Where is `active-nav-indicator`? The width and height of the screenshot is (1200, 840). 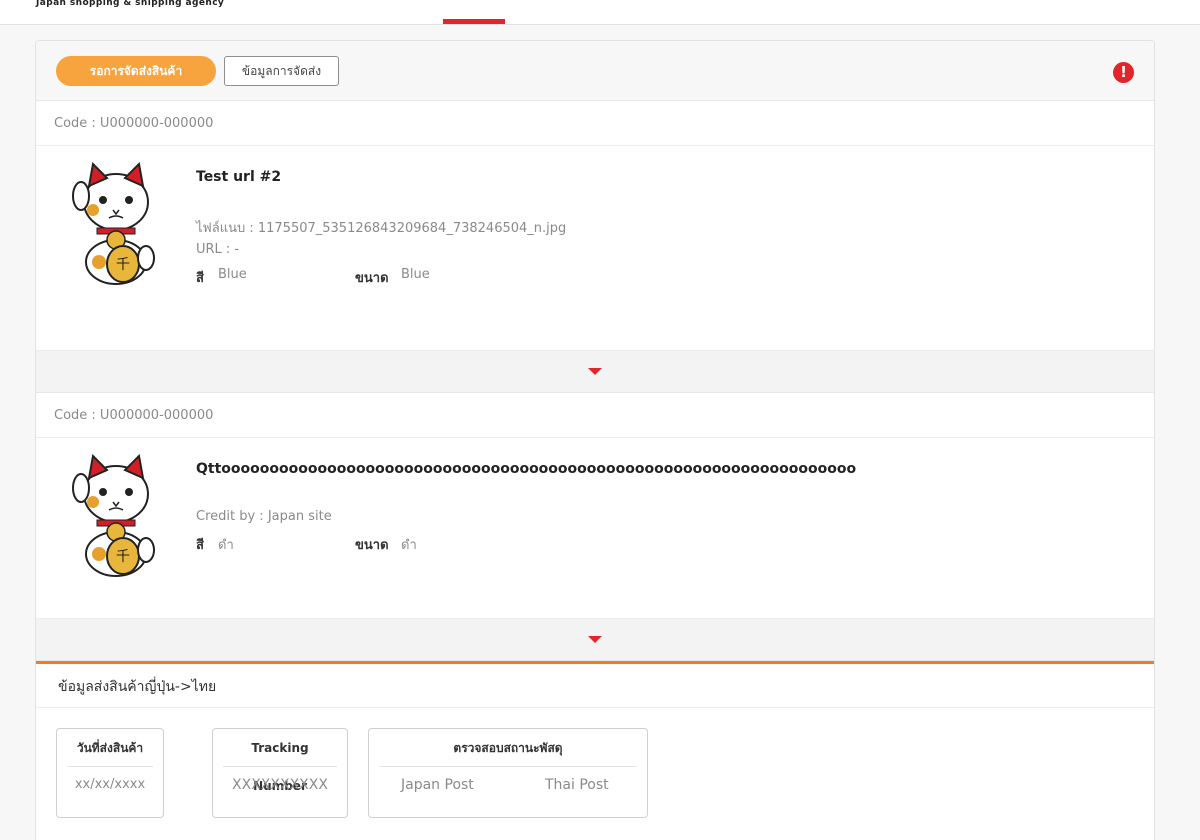
active-nav-indicator is located at coordinates (474, 21).